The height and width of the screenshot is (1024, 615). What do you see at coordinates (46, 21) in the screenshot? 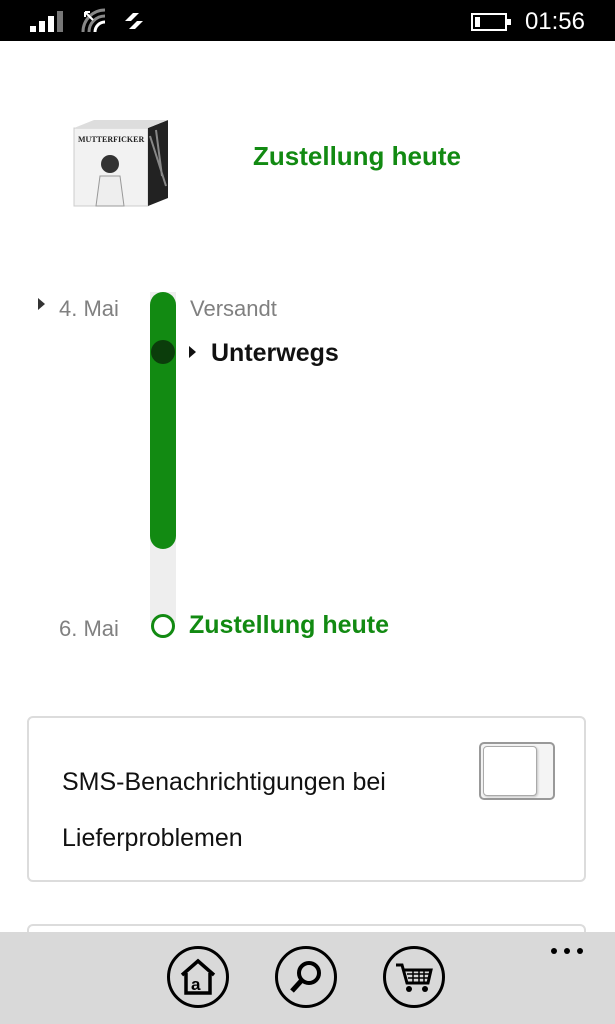
I see `signal-icon` at bounding box center [46, 21].